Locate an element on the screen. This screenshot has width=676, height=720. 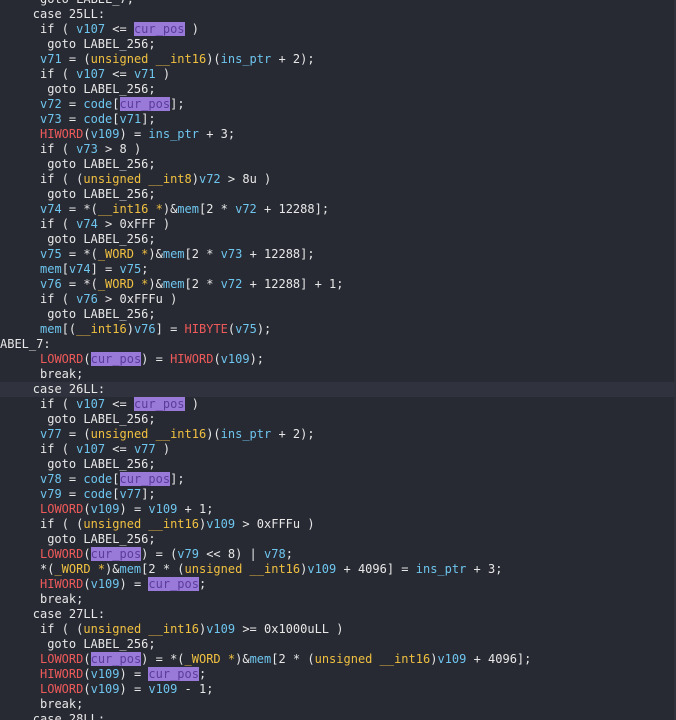
code-line: if ( (unsigned __int8)v72 > 8u ) is located at coordinates (338, 179).